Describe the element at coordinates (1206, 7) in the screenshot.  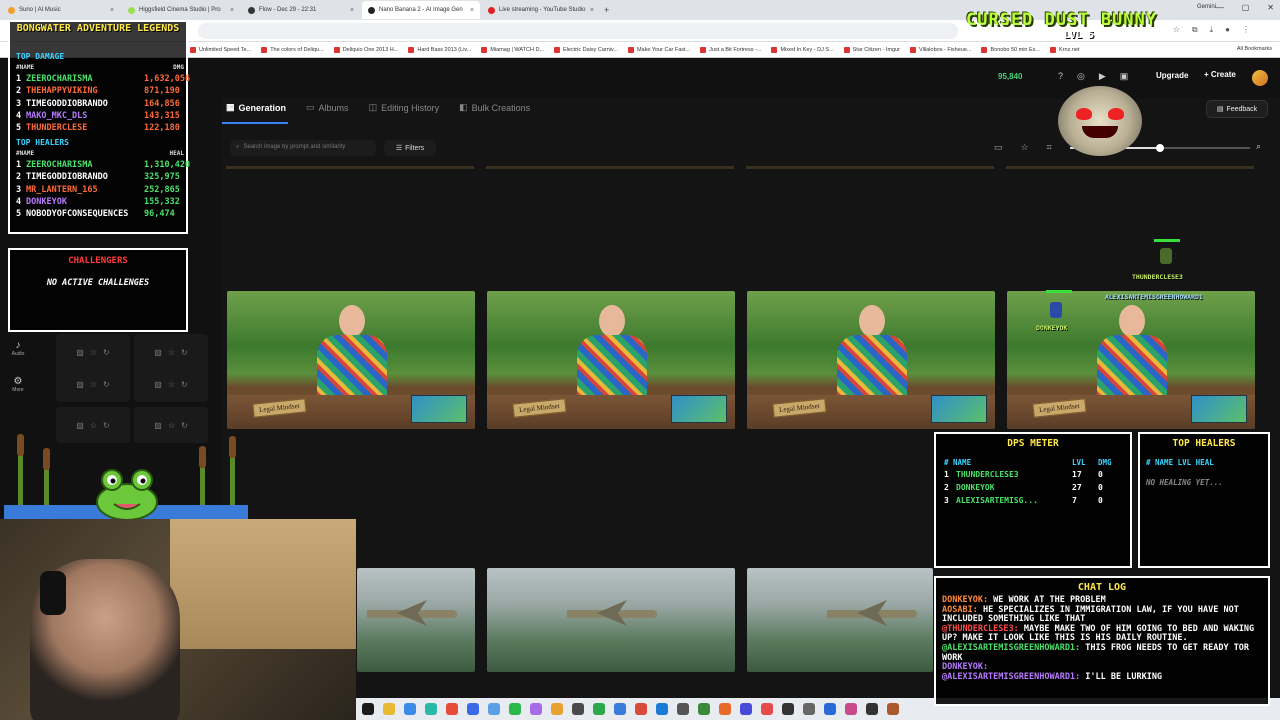
I see `gemini-button: Gemini` at that location.